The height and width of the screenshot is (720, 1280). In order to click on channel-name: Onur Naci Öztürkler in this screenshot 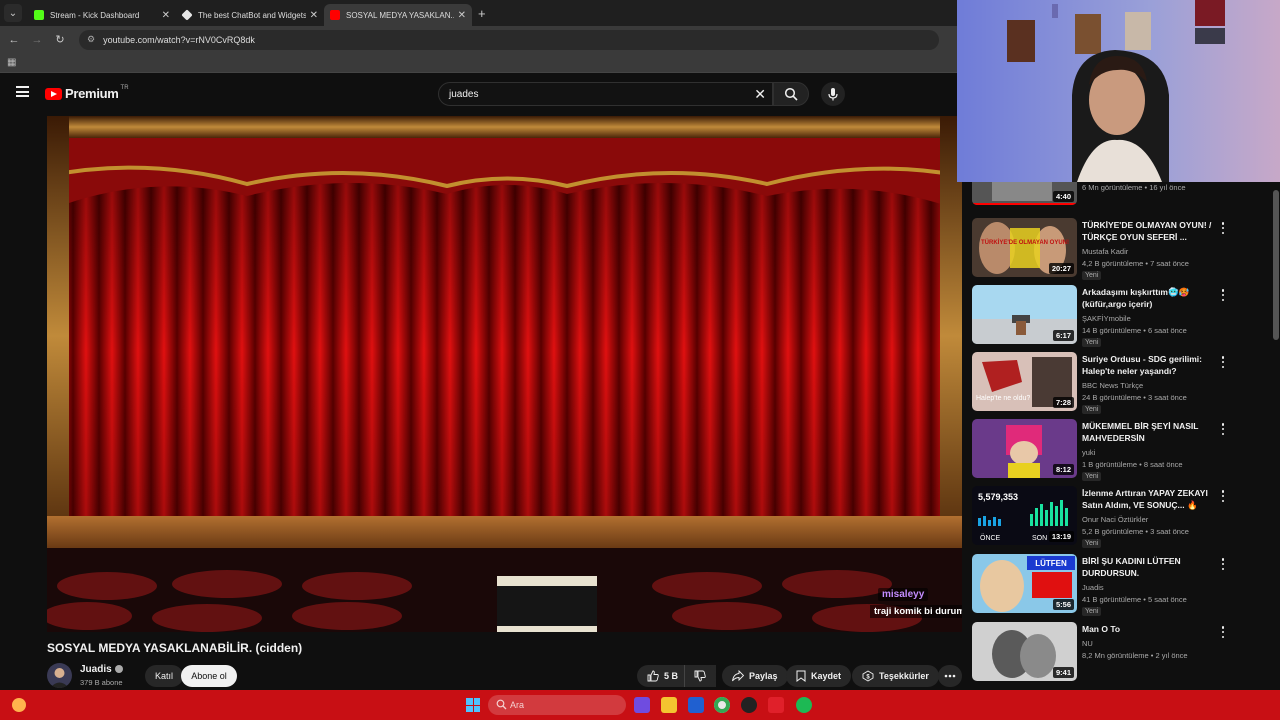, I will do `click(1115, 519)`.